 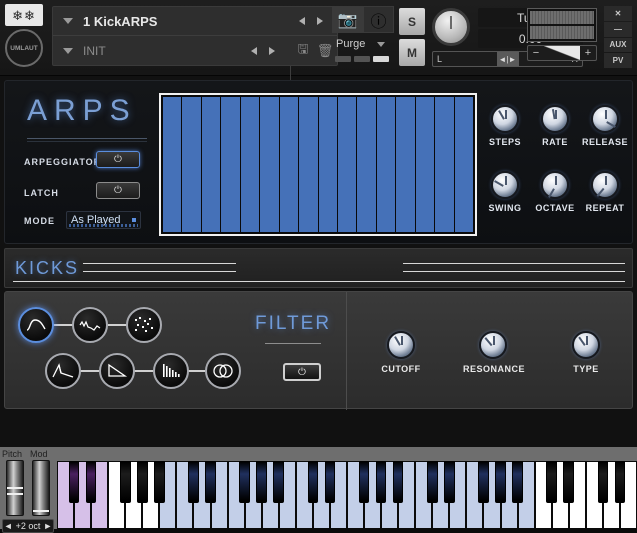 What do you see at coordinates (195, 21) in the screenshot?
I see `instrument-row: 1 KickARPS` at bounding box center [195, 21].